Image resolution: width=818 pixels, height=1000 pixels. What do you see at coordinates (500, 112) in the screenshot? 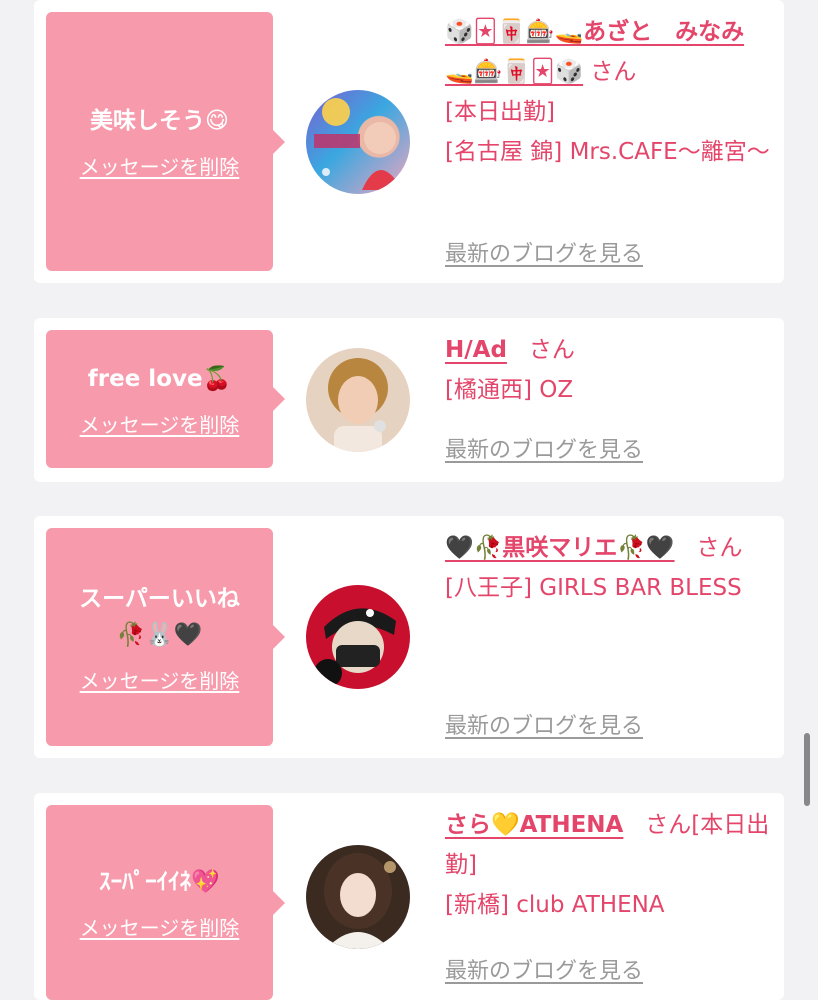
I see `work-status: [本日出勤]` at bounding box center [500, 112].